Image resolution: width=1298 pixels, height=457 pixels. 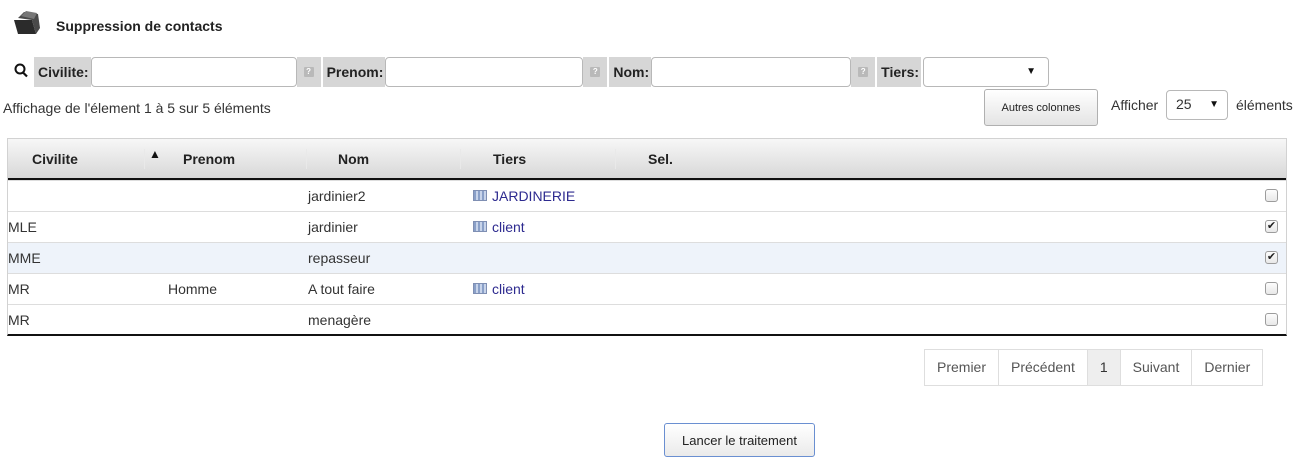 I want to click on page-size-value: 25, so click(x=1184, y=104).